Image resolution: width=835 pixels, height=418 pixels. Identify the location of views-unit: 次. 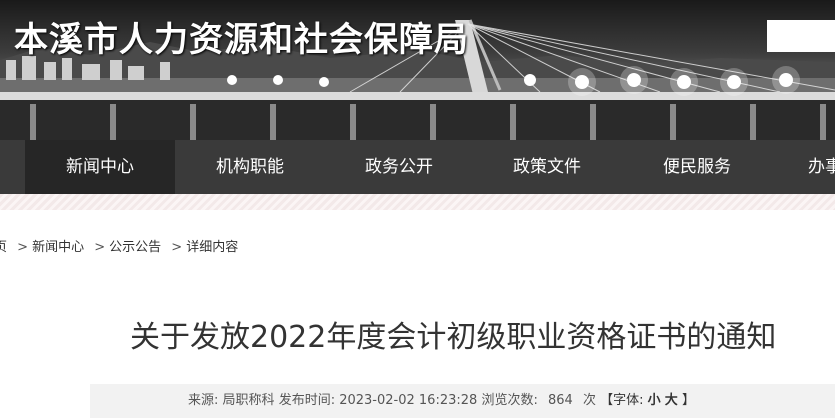
(589, 400).